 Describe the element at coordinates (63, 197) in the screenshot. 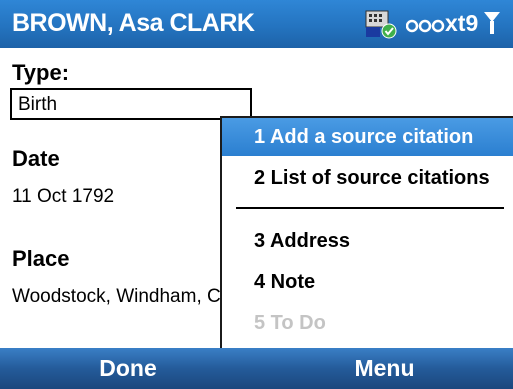

I see `date-value: 11 Oct 1792` at that location.